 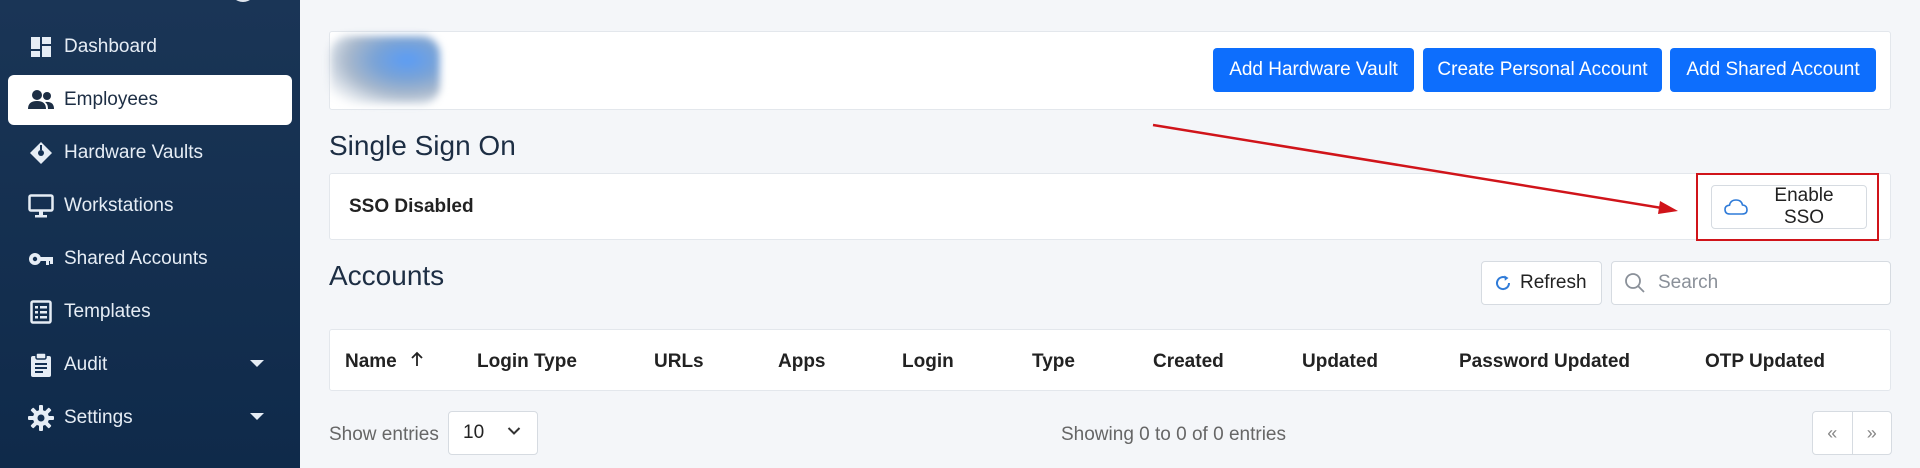 I want to click on sso-status-text: SSO Disabled, so click(x=411, y=206).